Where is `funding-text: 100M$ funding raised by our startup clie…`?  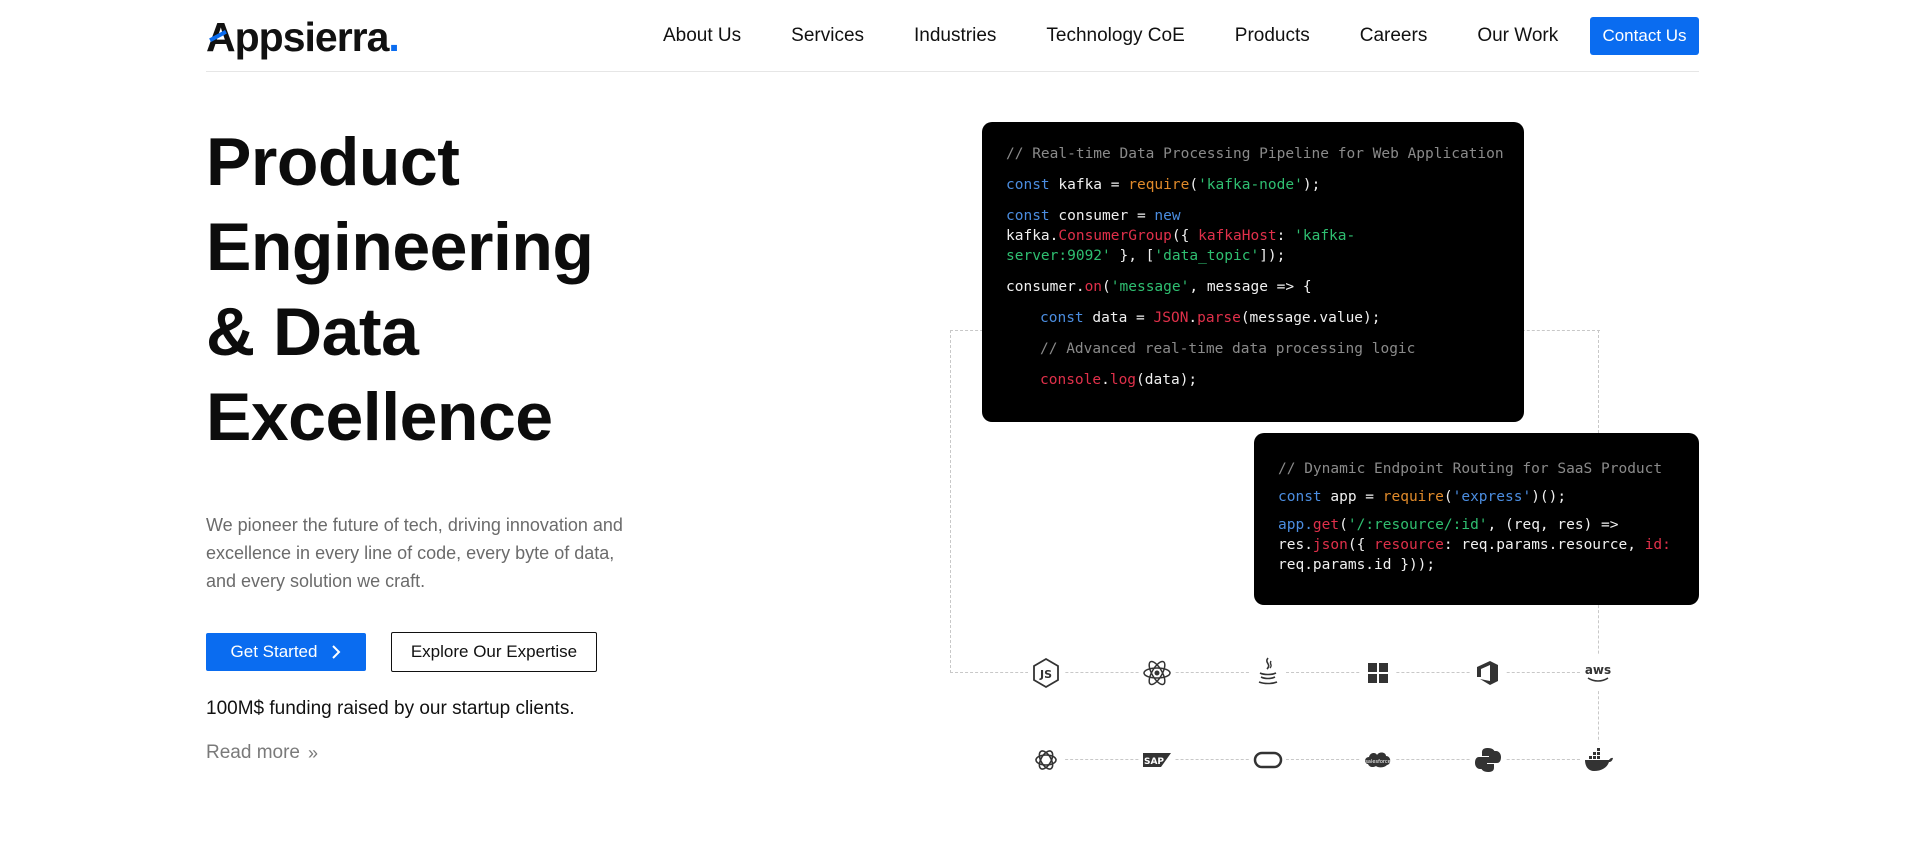
funding-text: 100M$ funding raised by our startup clie… is located at coordinates (390, 708).